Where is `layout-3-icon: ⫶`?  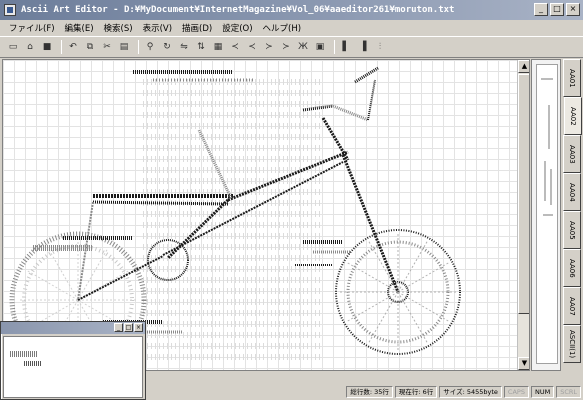
layout-3-icon: ⫶ is located at coordinates (380, 47).